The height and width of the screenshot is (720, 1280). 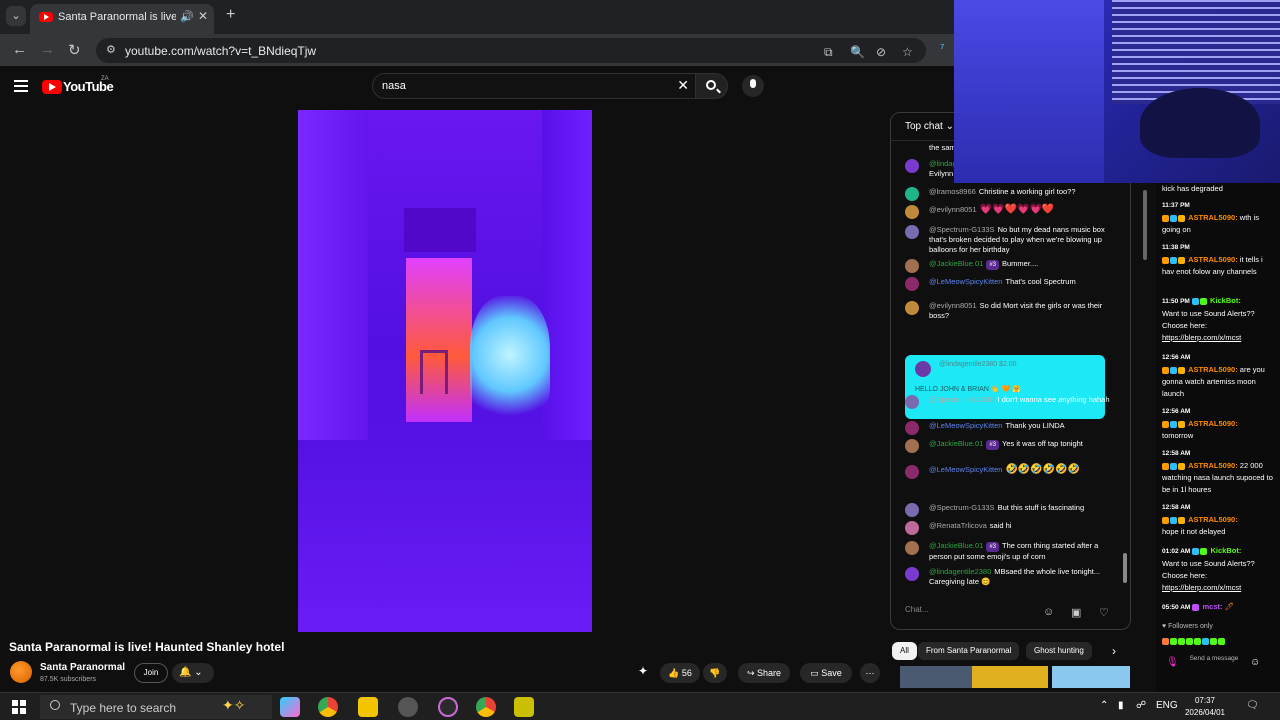 I want to click on mic-icon: 🎙, so click(x=1172, y=662).